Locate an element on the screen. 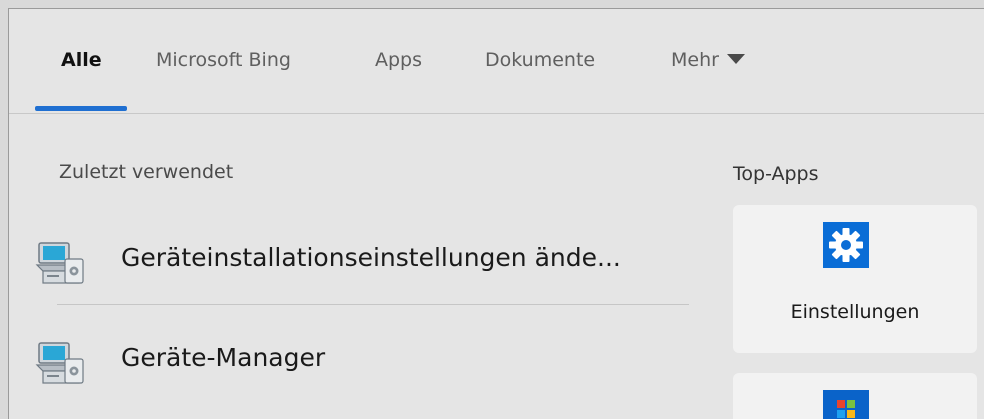 This screenshot has height=419, width=984. recent-item-label: Geräte-Manager is located at coordinates (223, 357).